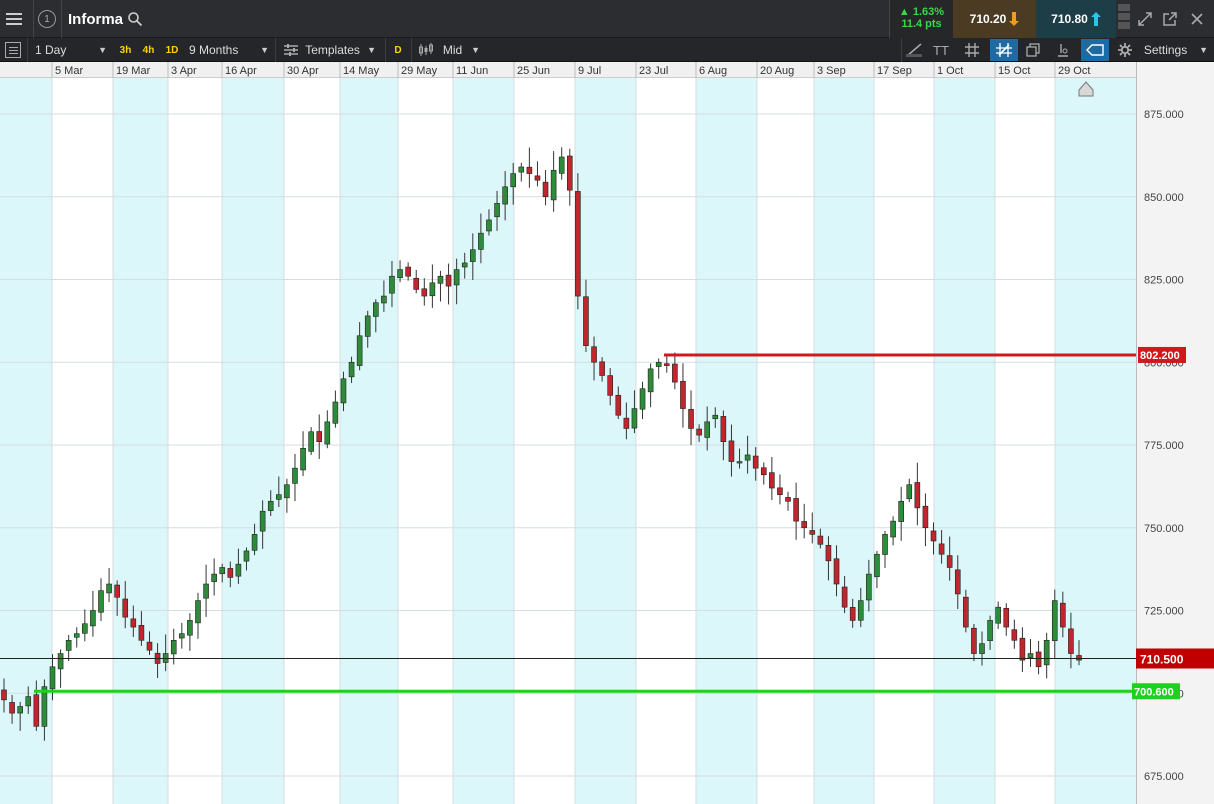 The image size is (1214, 804). Describe the element at coordinates (988, 19) in the screenshot. I see `sell-price: 710.20` at that location.